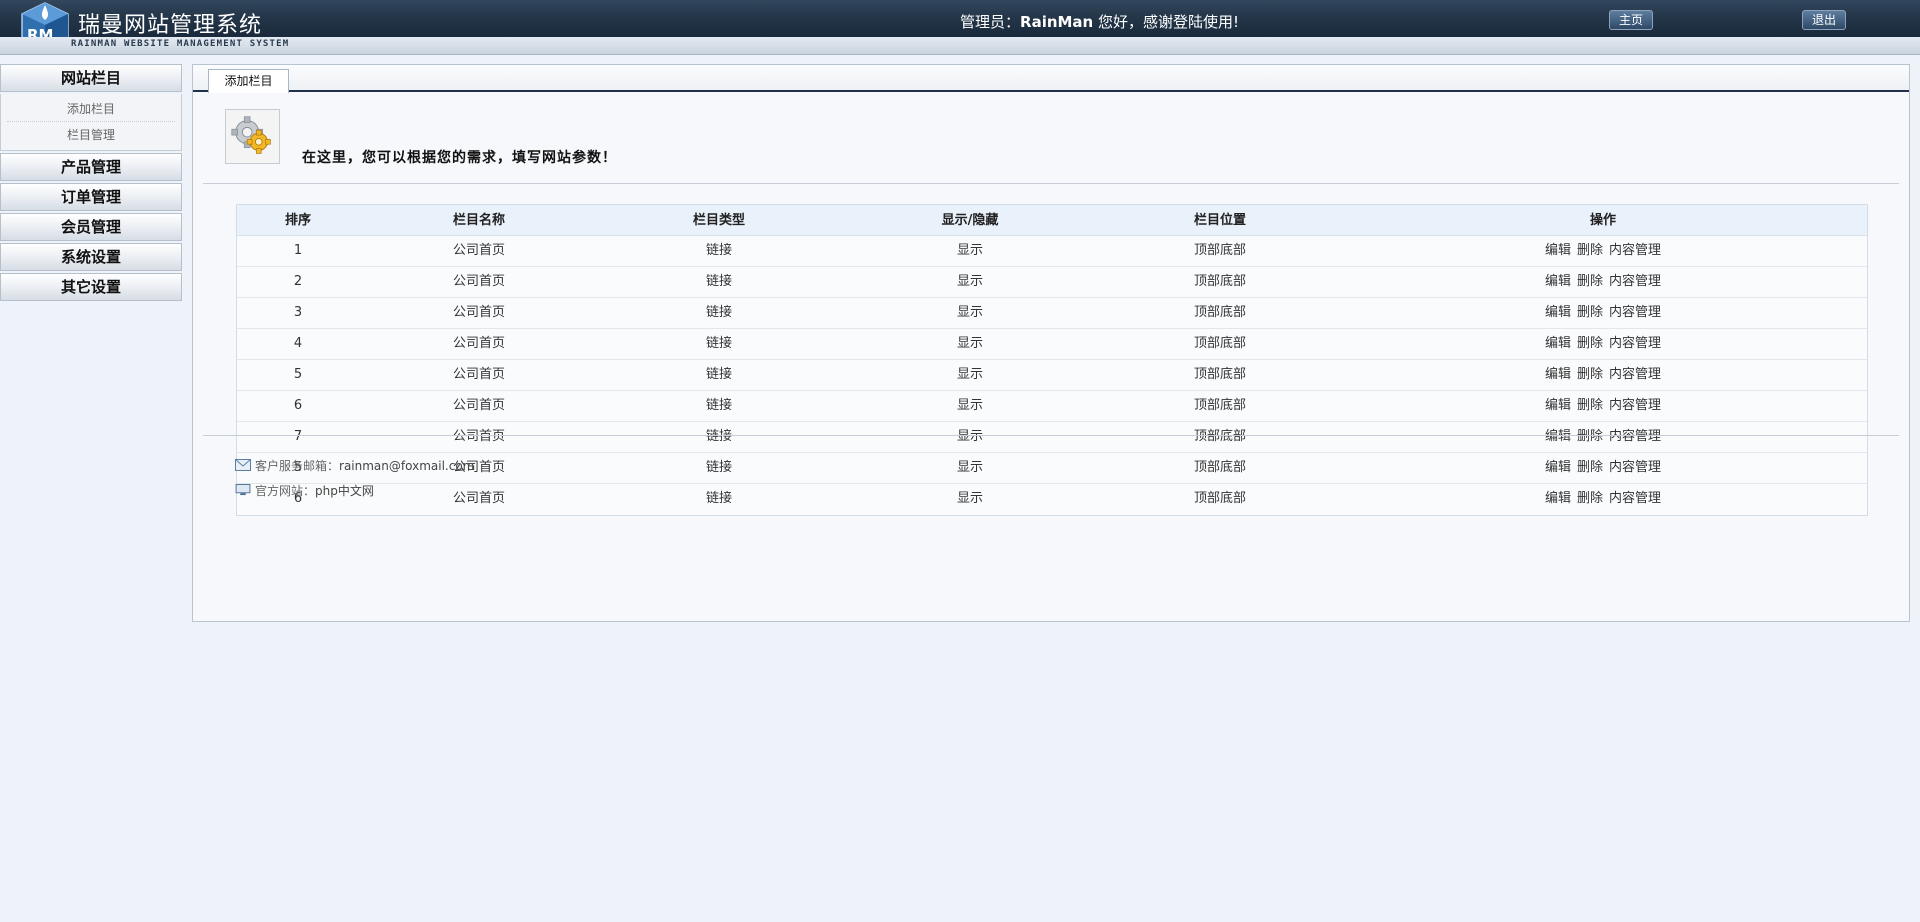 This screenshot has height=922, width=1920. What do you see at coordinates (298, 343) in the screenshot?
I see `cell-order: 4` at bounding box center [298, 343].